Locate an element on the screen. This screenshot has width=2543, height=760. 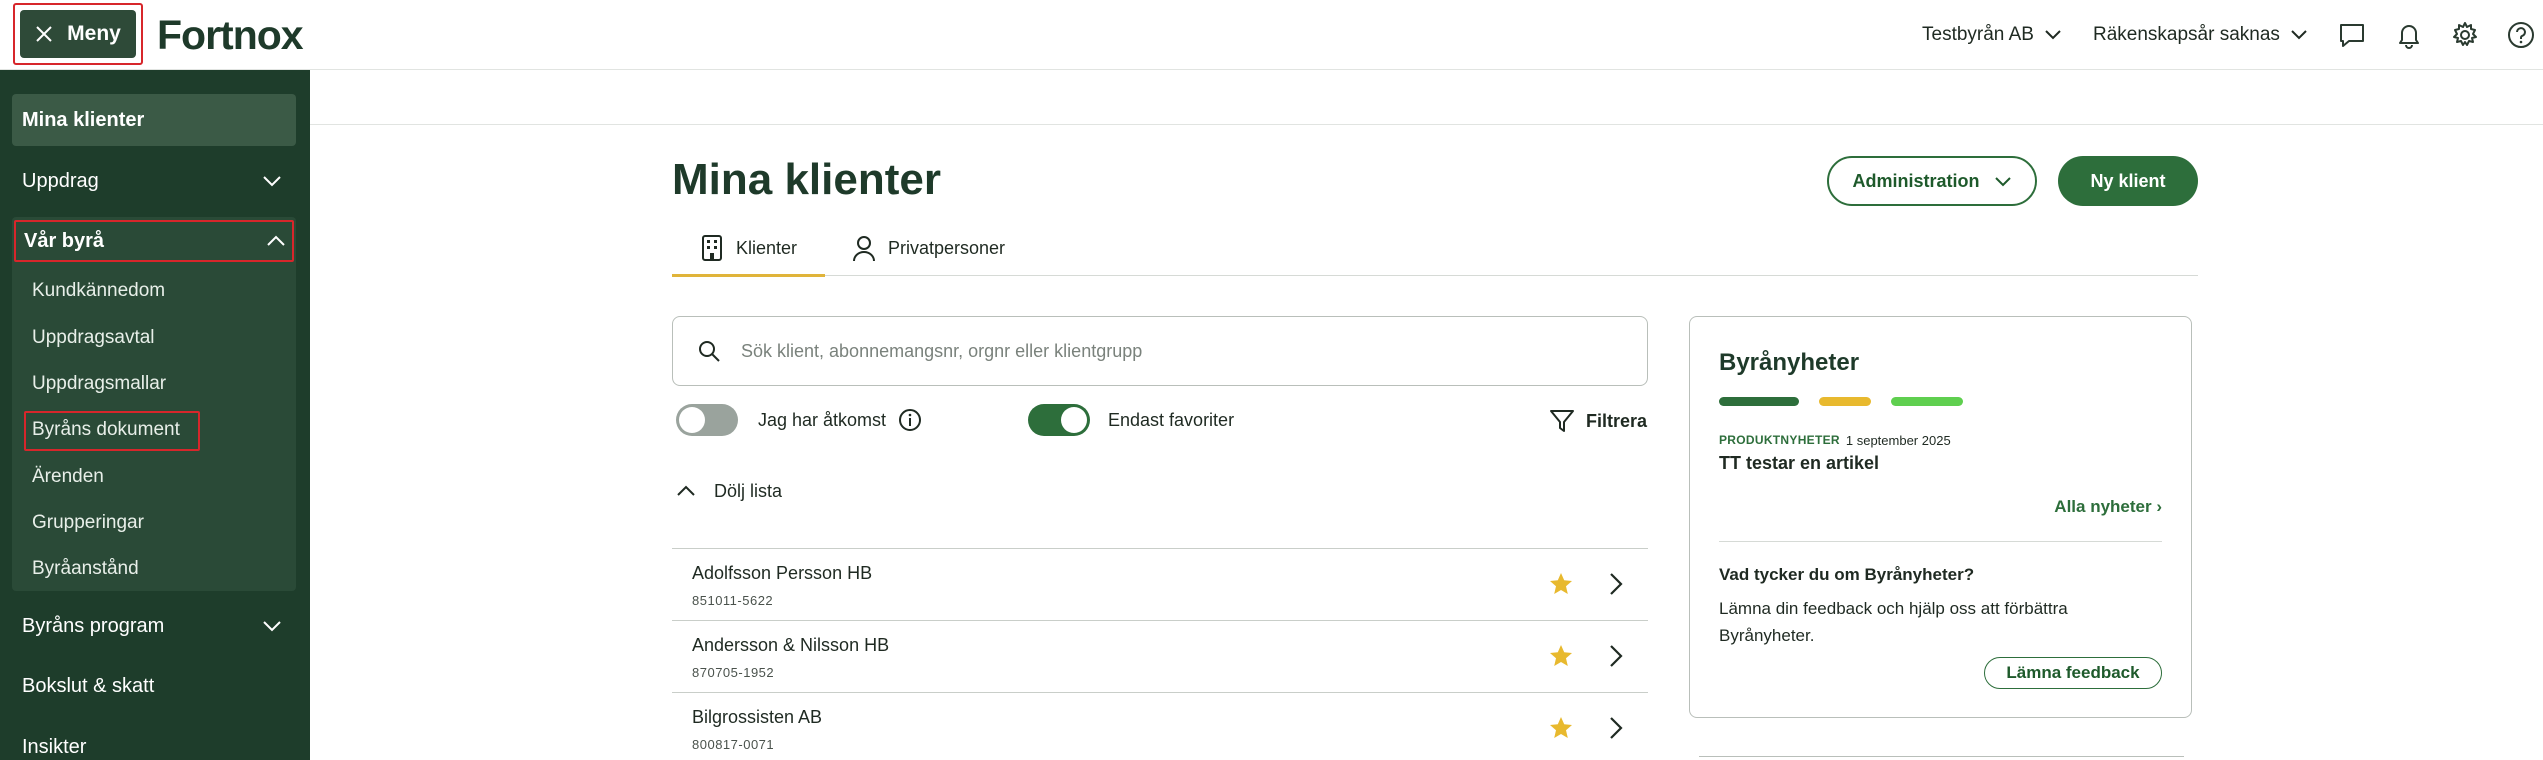
sidebar-subitem-uppdragsavtal: Uppdragsavtal is located at coordinates (93, 338).